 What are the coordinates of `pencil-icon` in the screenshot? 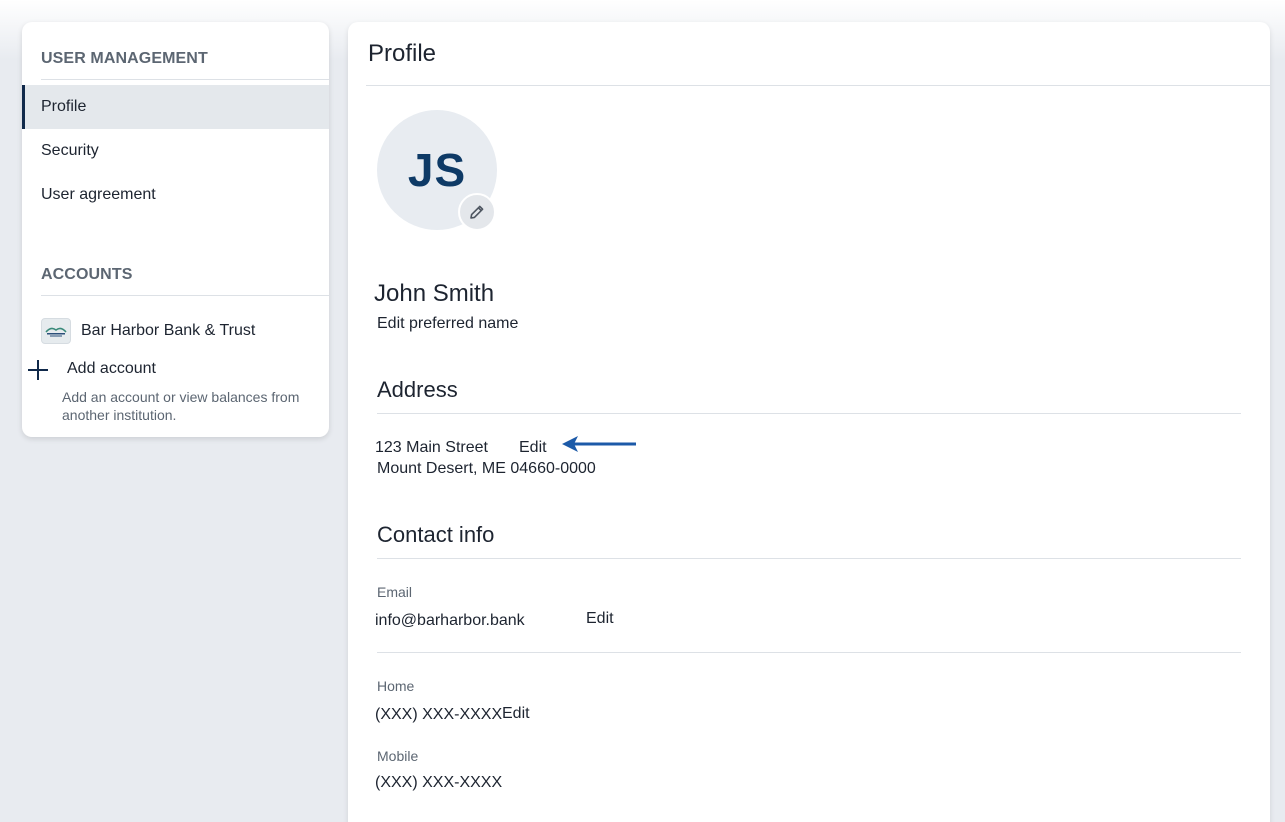 It's located at (477, 212).